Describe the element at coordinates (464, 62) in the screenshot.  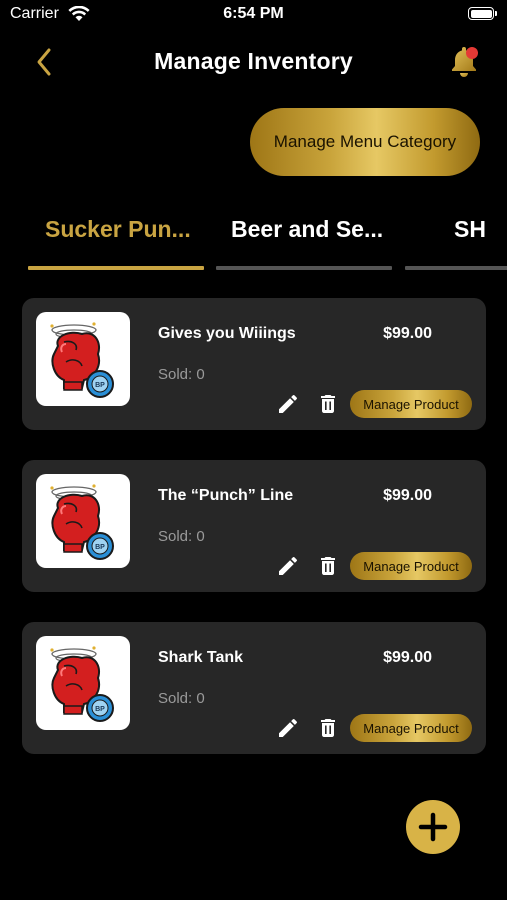
I see `bell-icon` at that location.